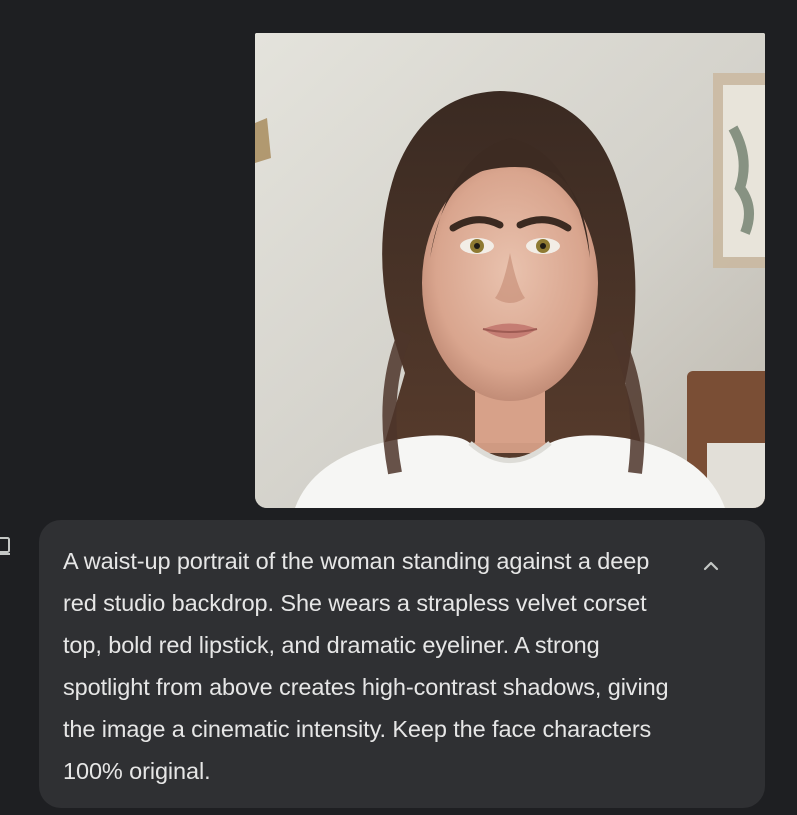 The width and height of the screenshot is (797, 815). I want to click on chevron-up-icon, so click(711, 566).